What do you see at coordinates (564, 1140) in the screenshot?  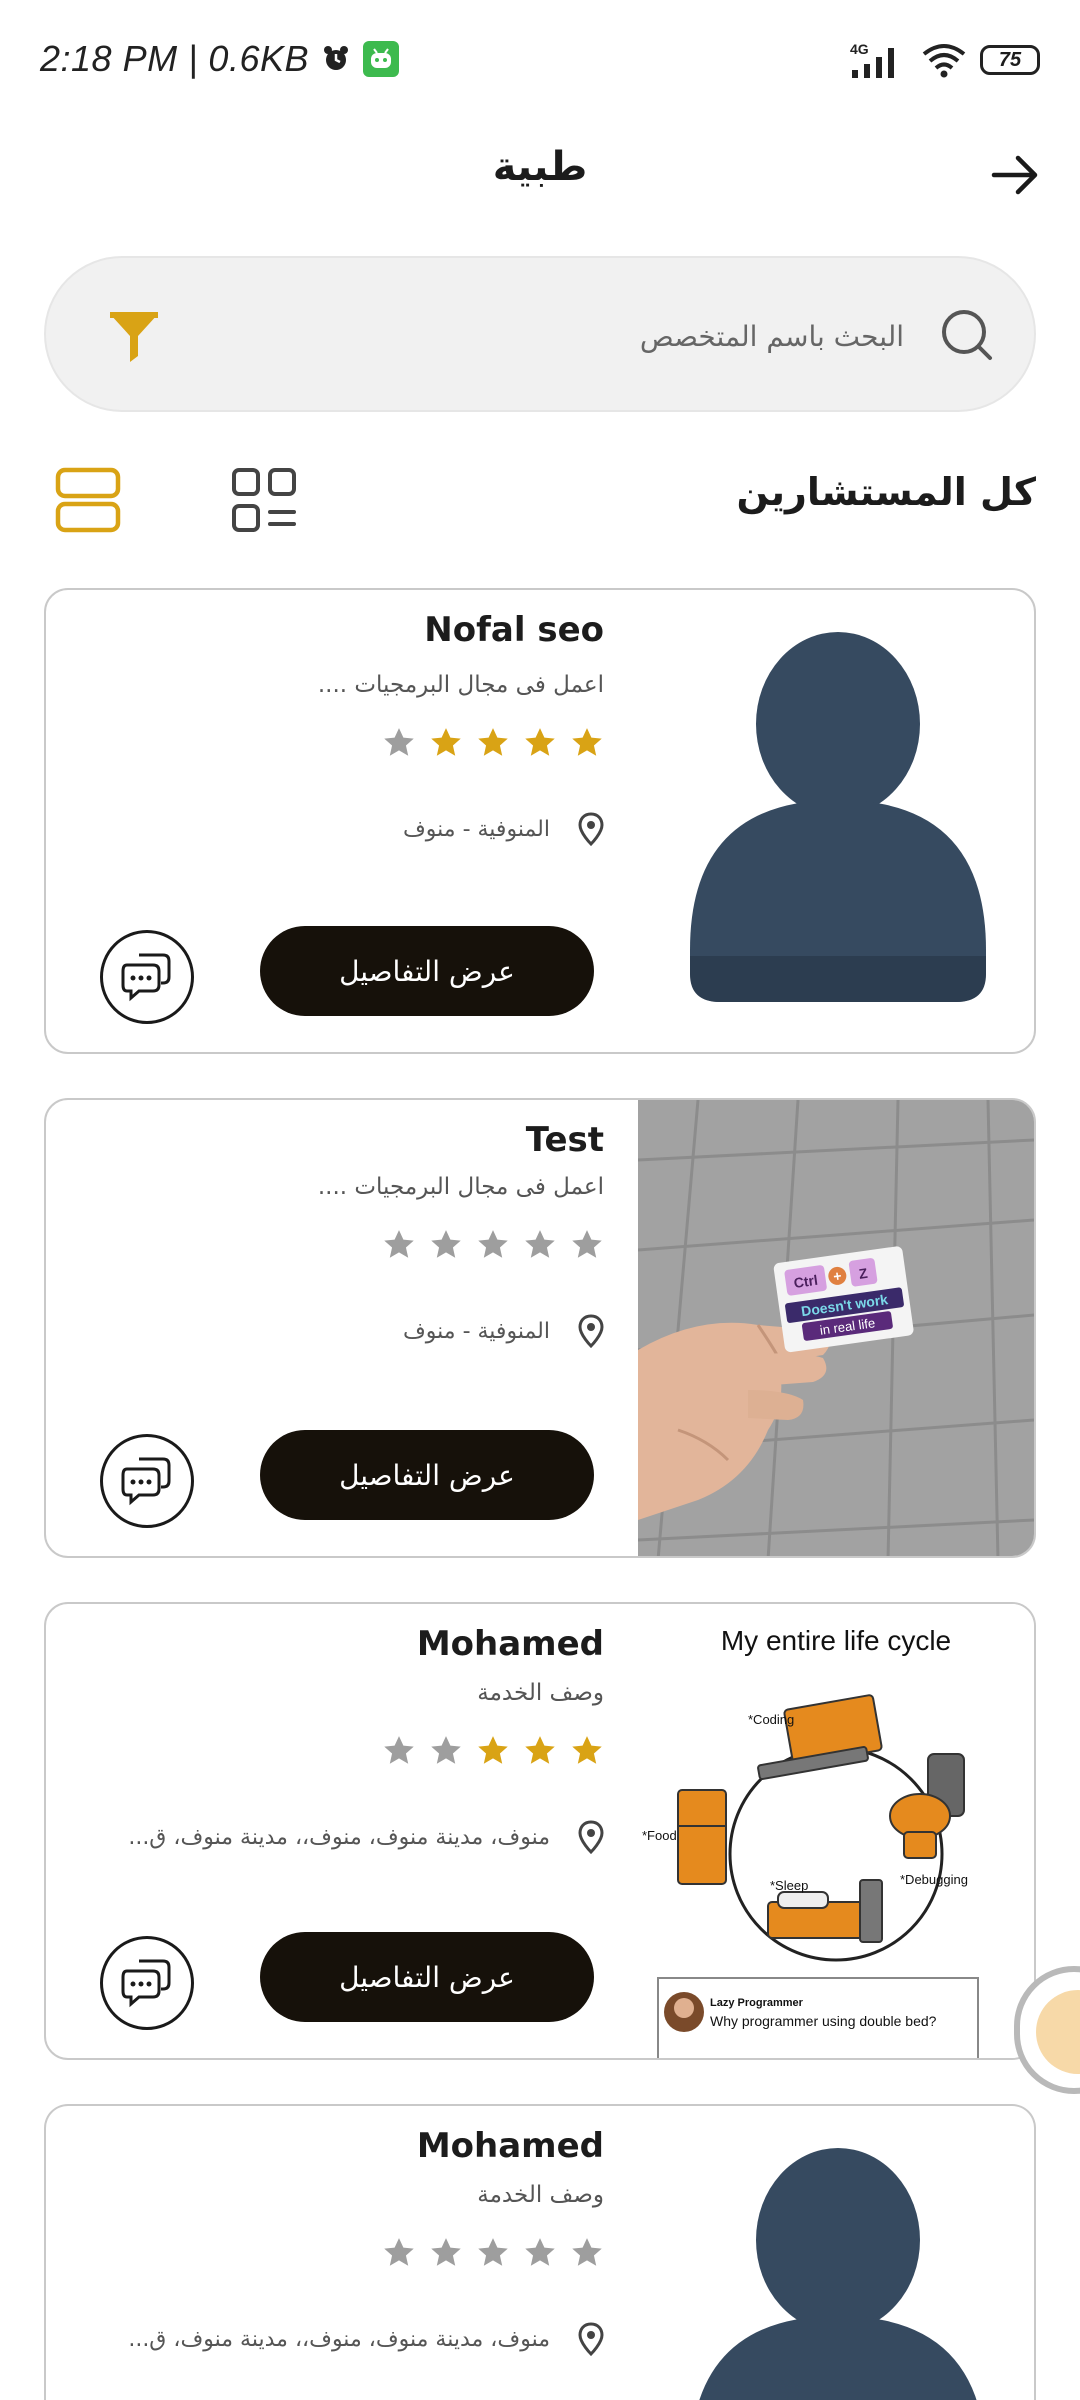 I see `consultant-name: Test` at bounding box center [564, 1140].